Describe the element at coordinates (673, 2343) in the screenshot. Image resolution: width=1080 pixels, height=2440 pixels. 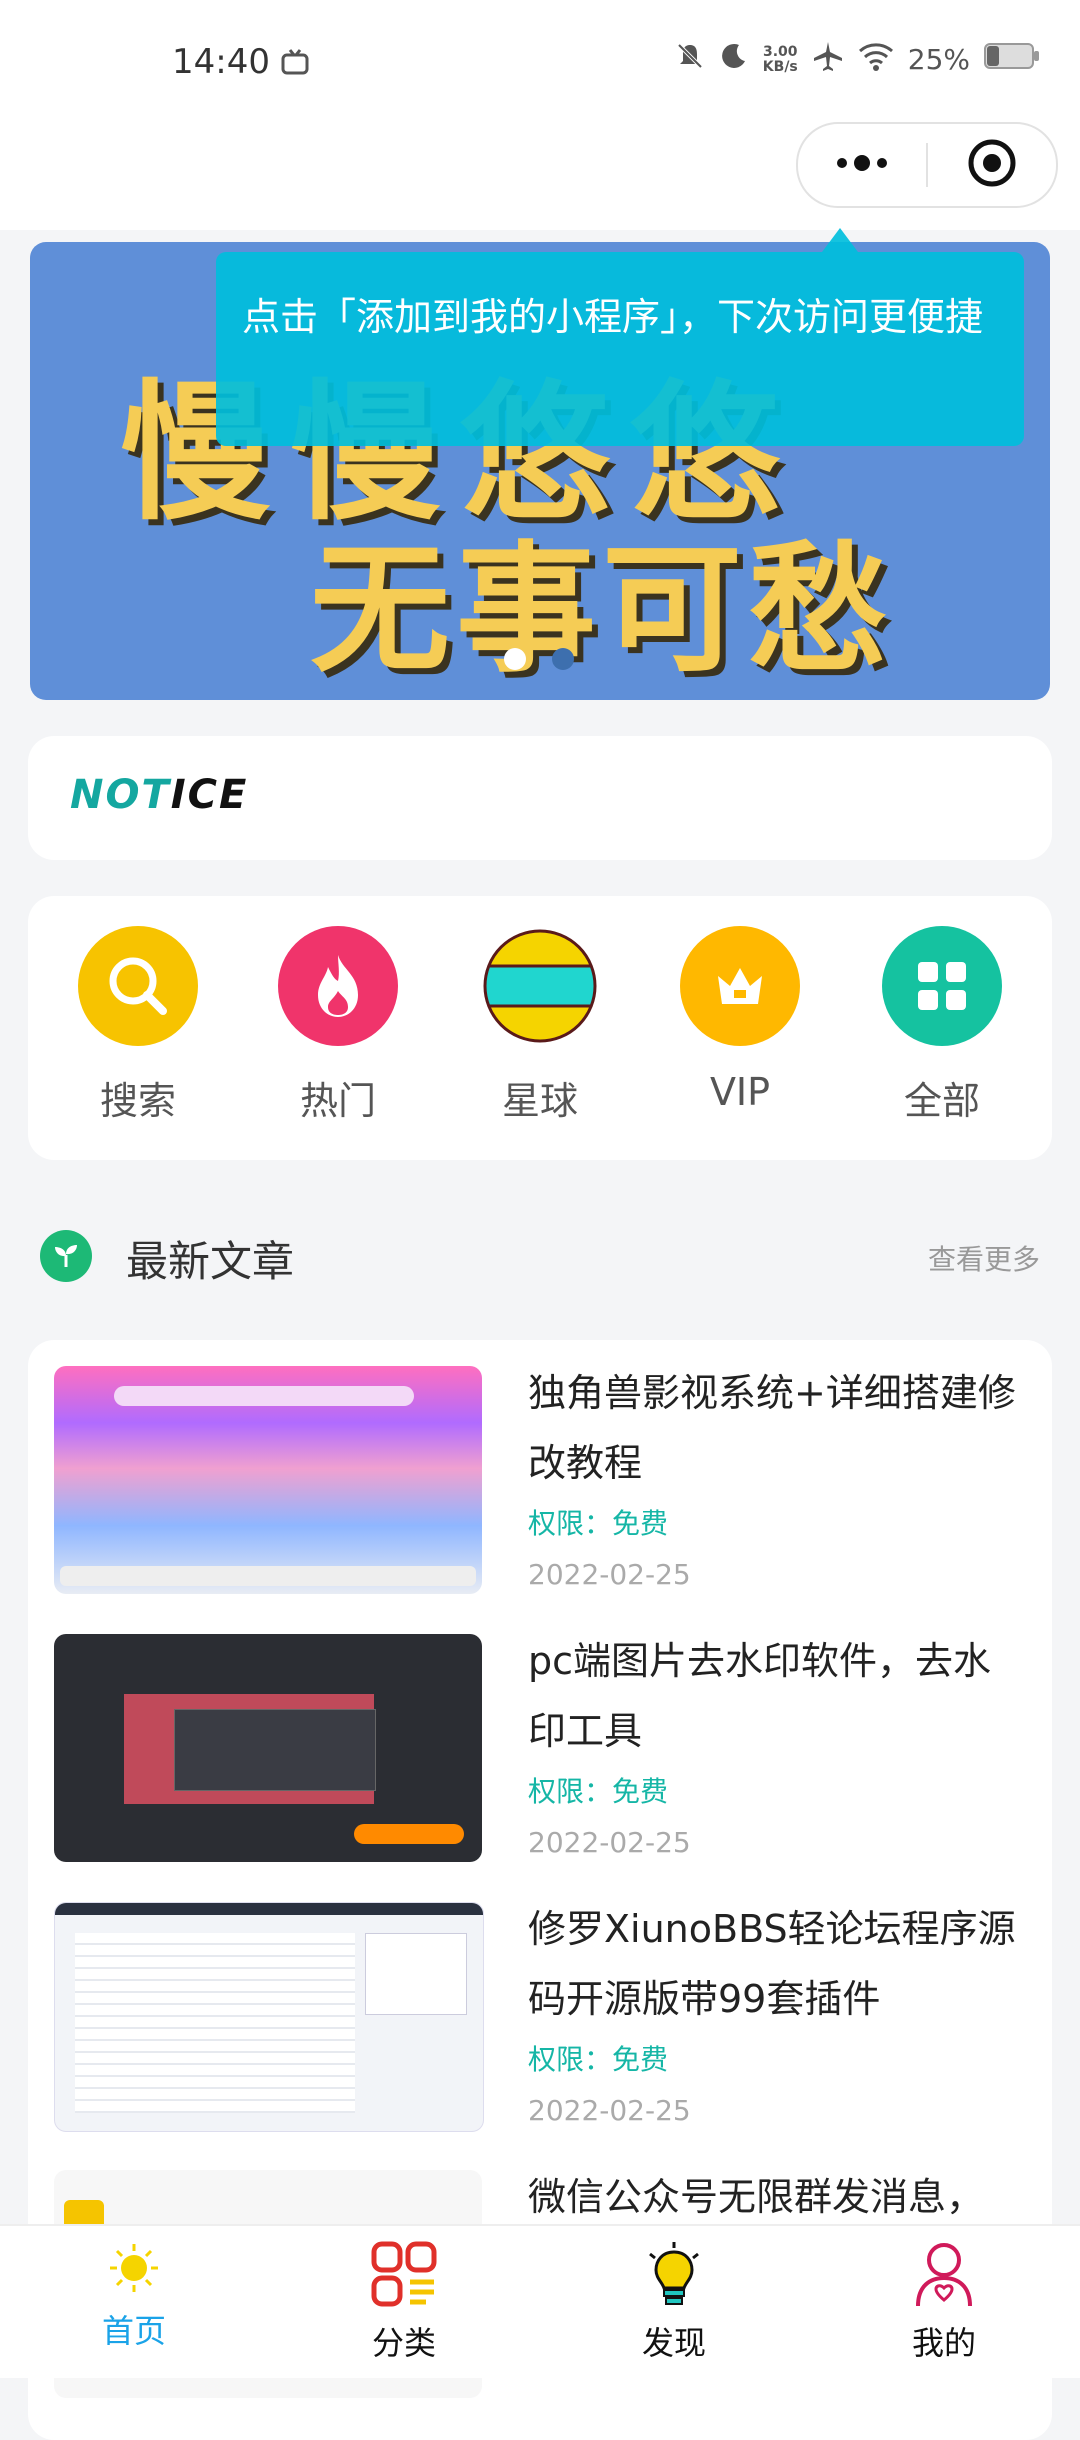
I see `tab-label: 发现` at that location.